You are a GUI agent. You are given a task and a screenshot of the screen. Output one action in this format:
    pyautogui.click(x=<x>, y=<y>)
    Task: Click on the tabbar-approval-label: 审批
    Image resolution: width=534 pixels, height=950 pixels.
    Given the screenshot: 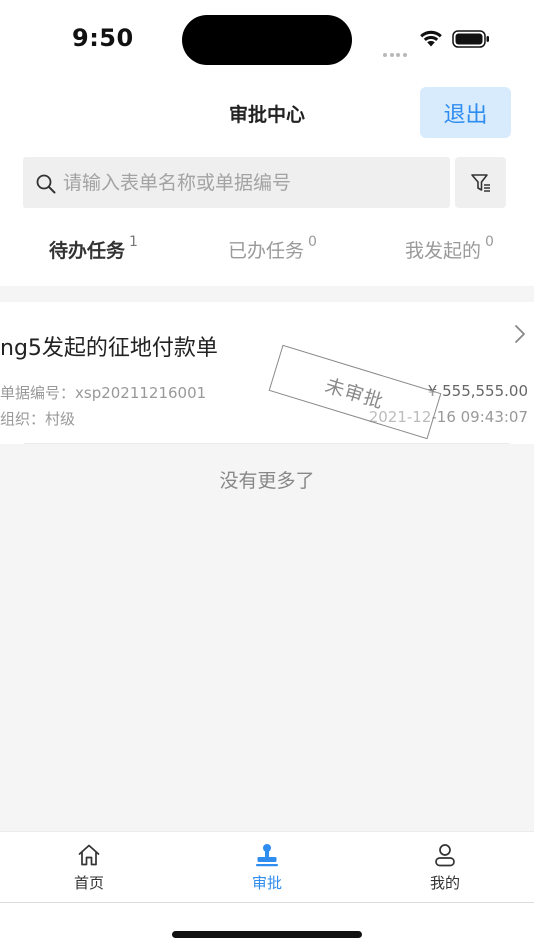 What is the action you would take?
    pyautogui.click(x=266, y=883)
    